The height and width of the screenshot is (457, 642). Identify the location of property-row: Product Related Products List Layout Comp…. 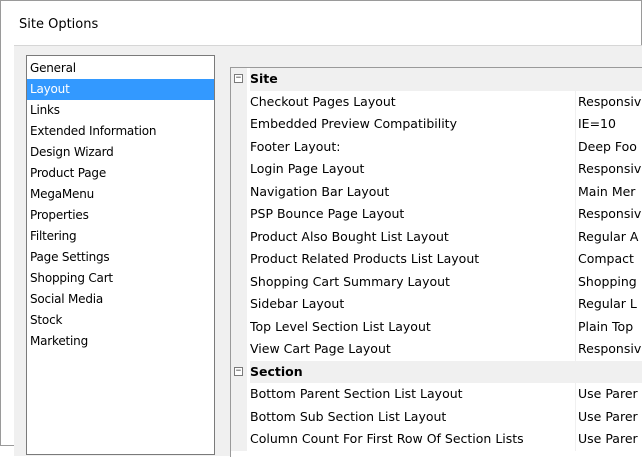
(436, 259).